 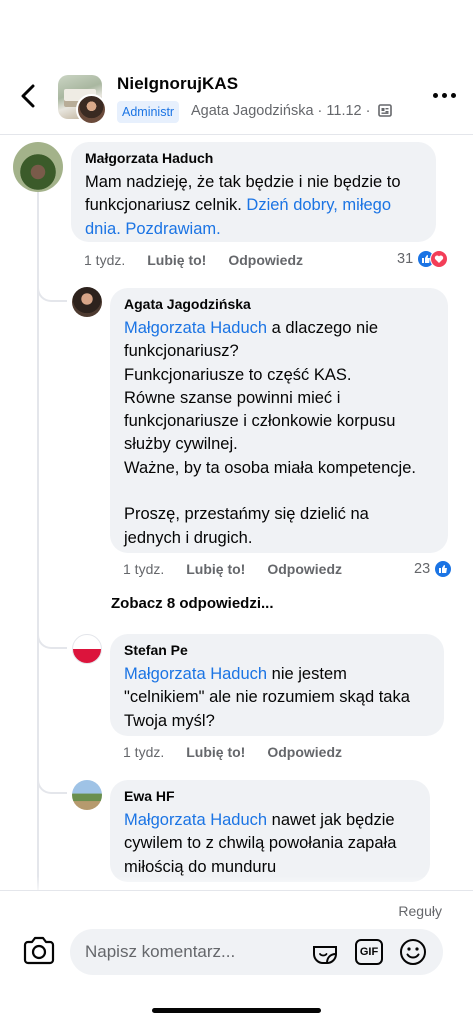 I want to click on sticker-button, so click(x=325, y=952).